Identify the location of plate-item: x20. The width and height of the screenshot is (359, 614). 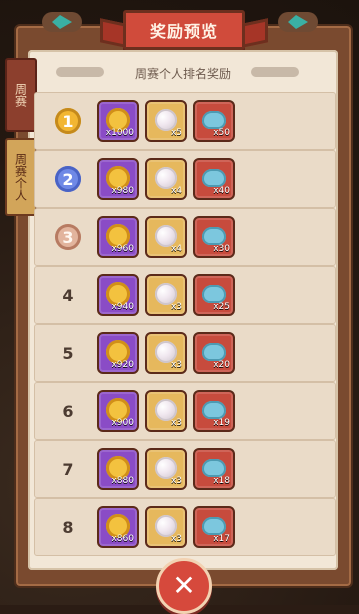
(214, 353).